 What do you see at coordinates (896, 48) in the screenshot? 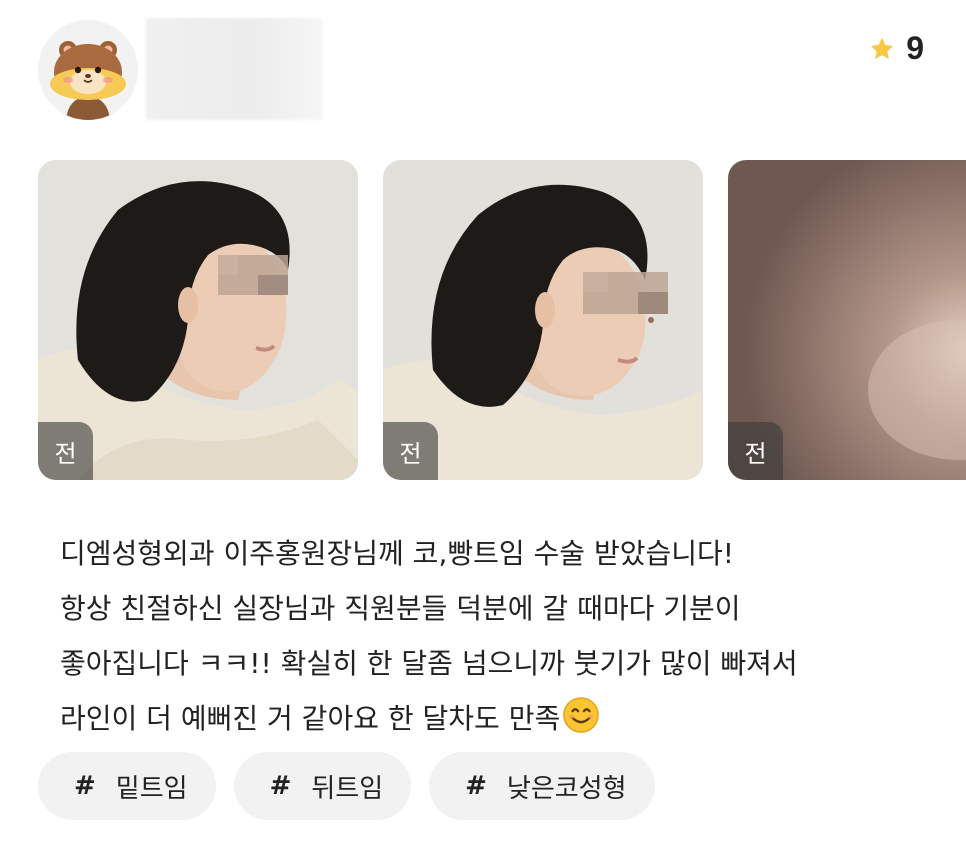
I see `rating: 9` at bounding box center [896, 48].